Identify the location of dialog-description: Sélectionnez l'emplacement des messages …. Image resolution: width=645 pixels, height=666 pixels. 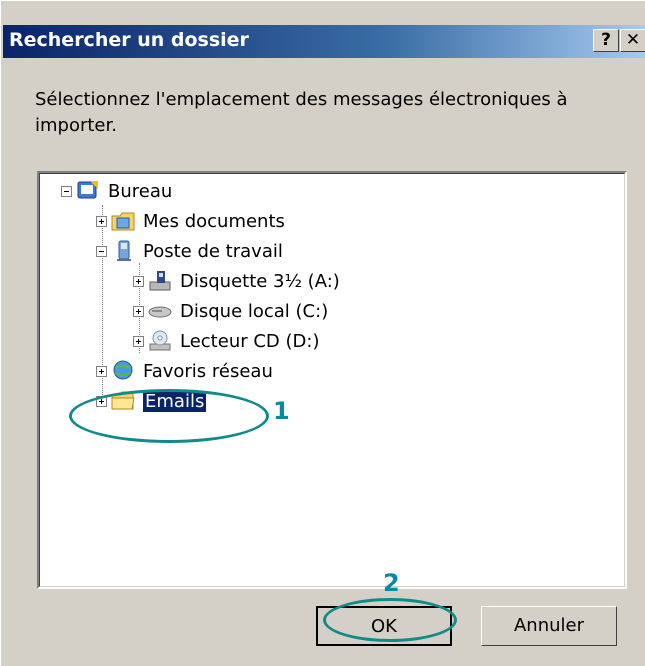
(301, 112).